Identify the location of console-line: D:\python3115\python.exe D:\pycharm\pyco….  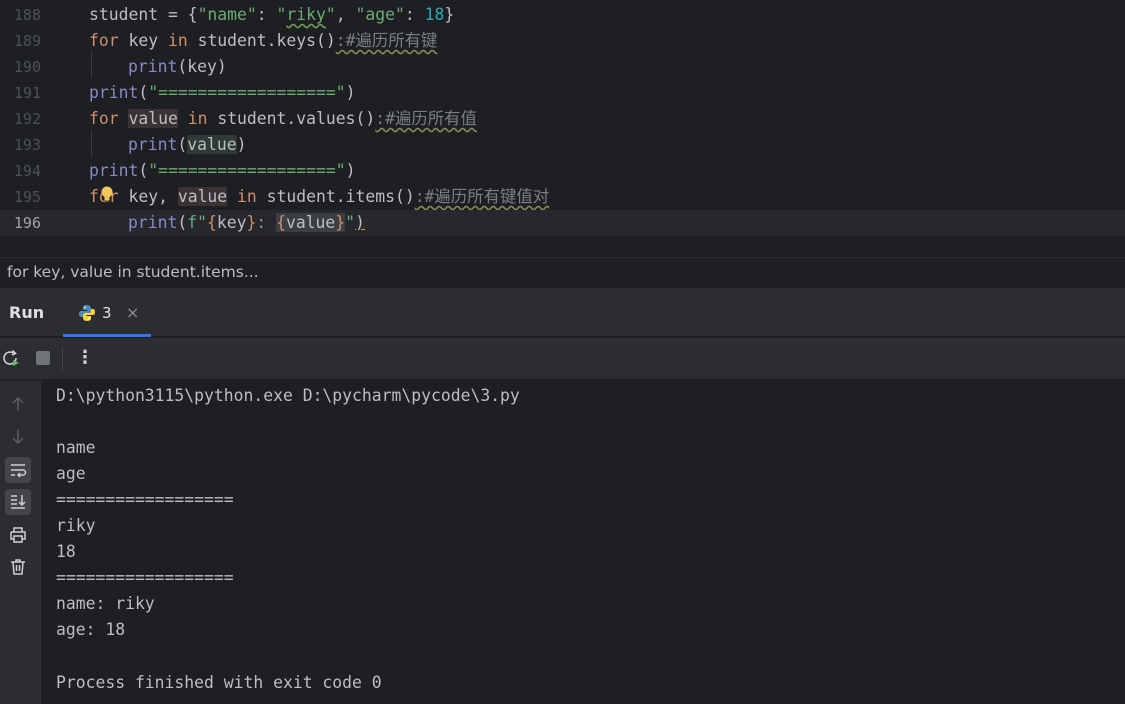
(288, 395).